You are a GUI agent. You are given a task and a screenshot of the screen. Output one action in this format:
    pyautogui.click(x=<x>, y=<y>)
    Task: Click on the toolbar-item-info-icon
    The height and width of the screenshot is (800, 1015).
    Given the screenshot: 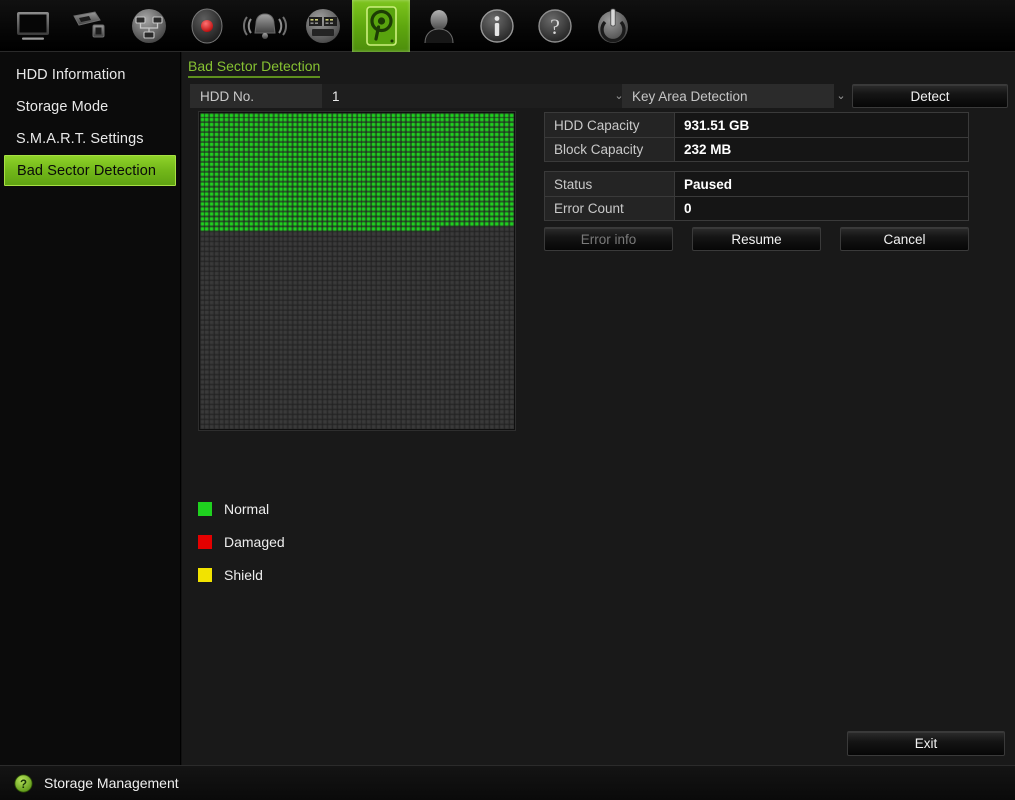 What is the action you would take?
    pyautogui.click(x=497, y=26)
    